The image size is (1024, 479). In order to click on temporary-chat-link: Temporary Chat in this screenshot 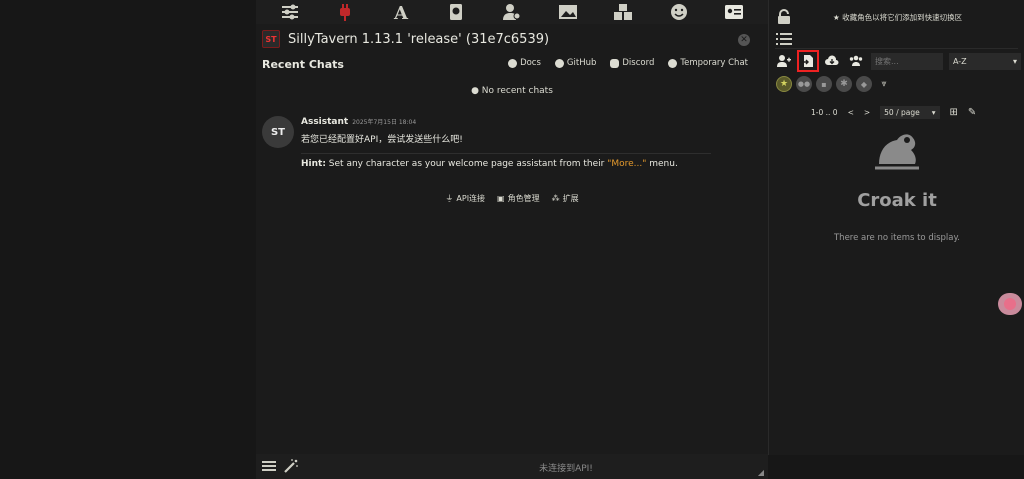, I will do `click(708, 63)`.